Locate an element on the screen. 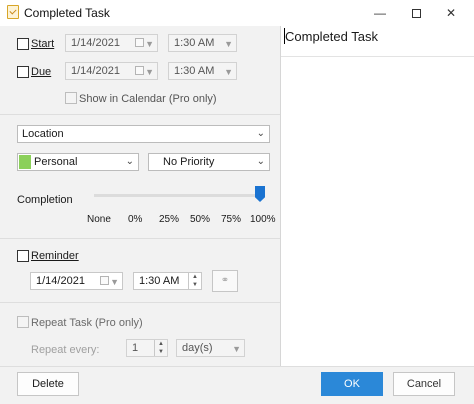 This screenshot has width=474, height=404. category-color-swatch is located at coordinates (25, 162).